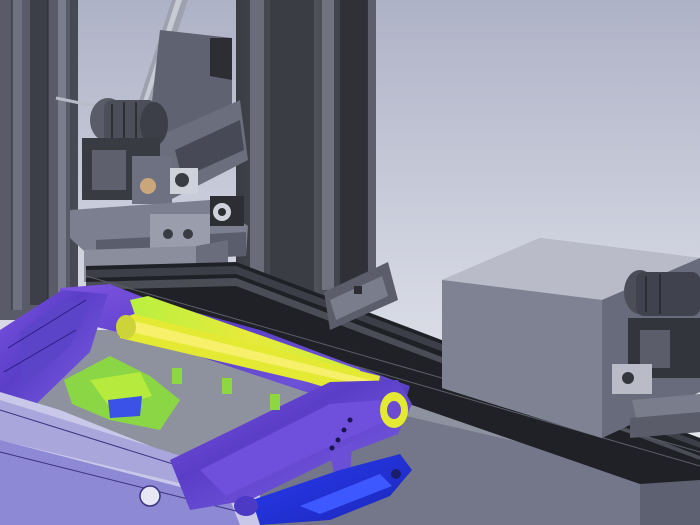 The image size is (700, 525). I want to click on left-column, so click(39, 160).